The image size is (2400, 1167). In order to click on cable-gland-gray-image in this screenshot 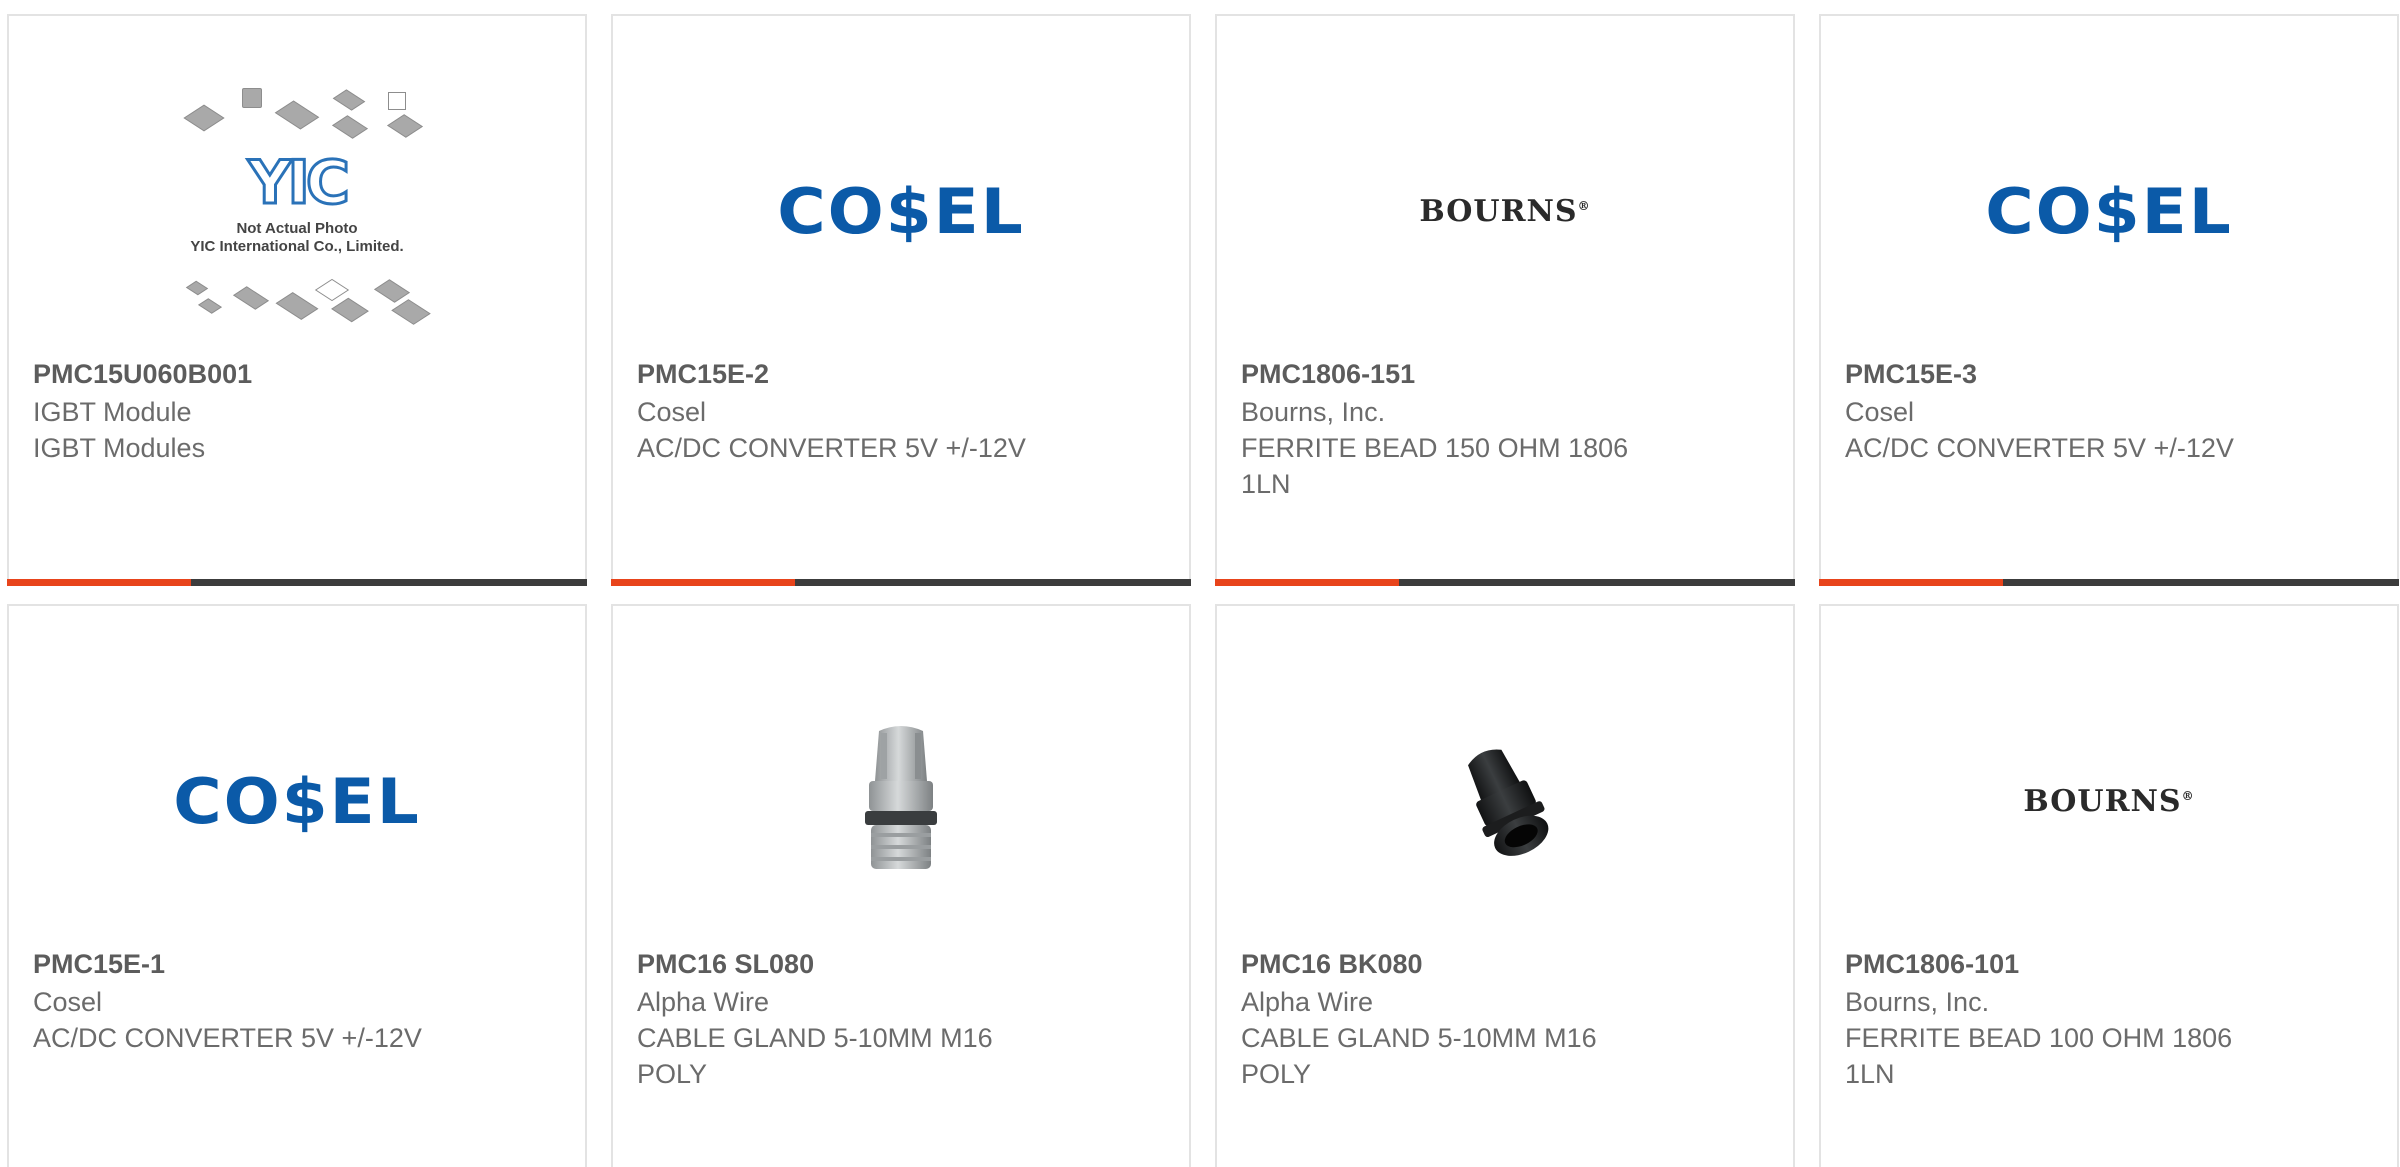, I will do `click(901, 797)`.